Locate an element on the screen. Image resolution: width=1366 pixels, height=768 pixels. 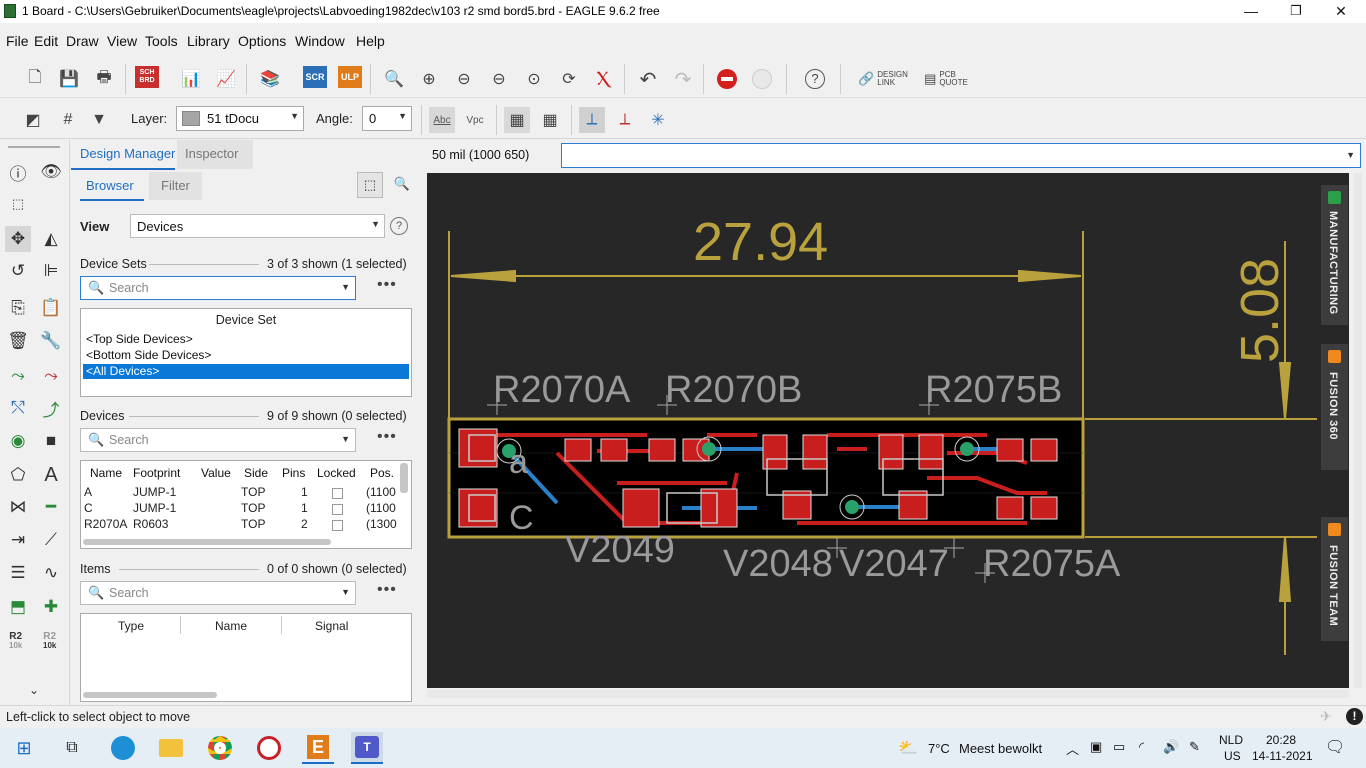
app-icon-red is located at coordinates (269, 748).